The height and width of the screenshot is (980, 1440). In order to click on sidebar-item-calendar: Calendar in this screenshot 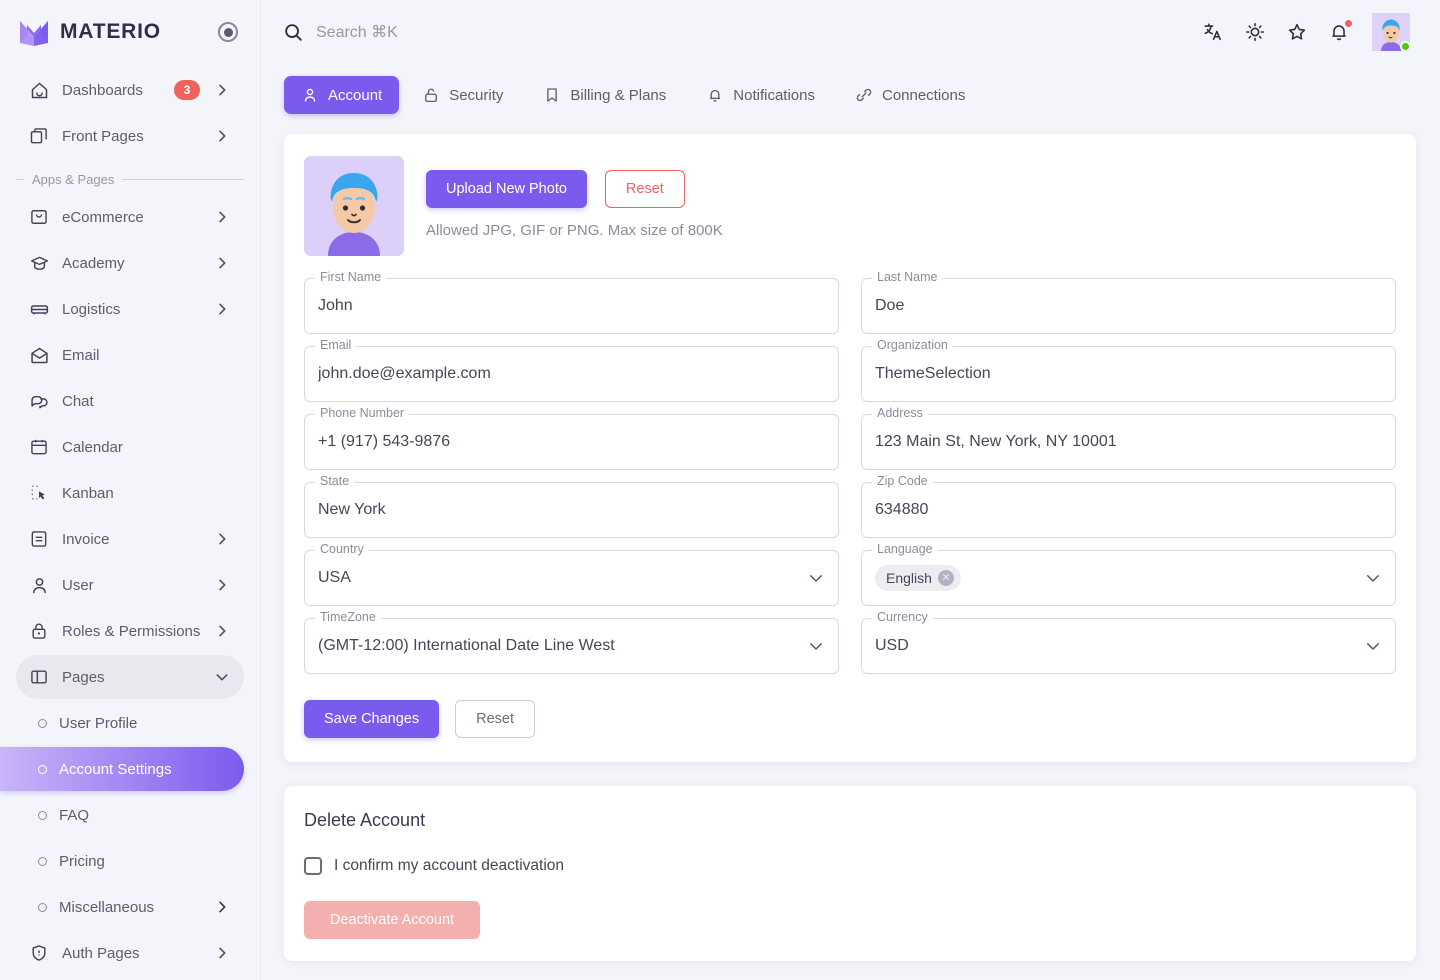, I will do `click(130, 447)`.